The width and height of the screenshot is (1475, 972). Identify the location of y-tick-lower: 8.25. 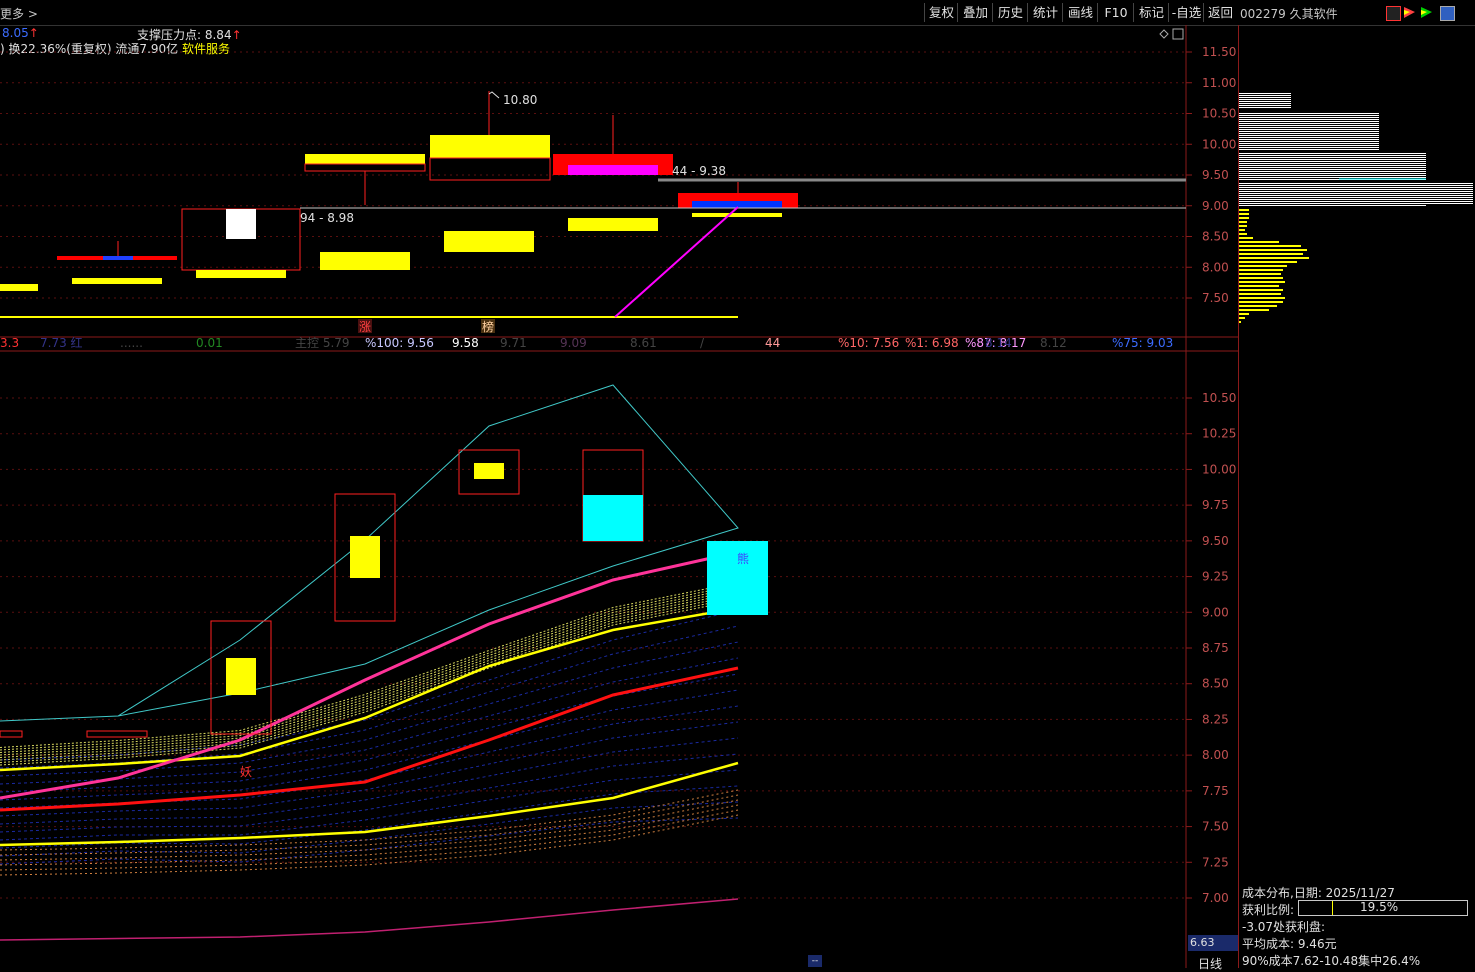
(1215, 719).